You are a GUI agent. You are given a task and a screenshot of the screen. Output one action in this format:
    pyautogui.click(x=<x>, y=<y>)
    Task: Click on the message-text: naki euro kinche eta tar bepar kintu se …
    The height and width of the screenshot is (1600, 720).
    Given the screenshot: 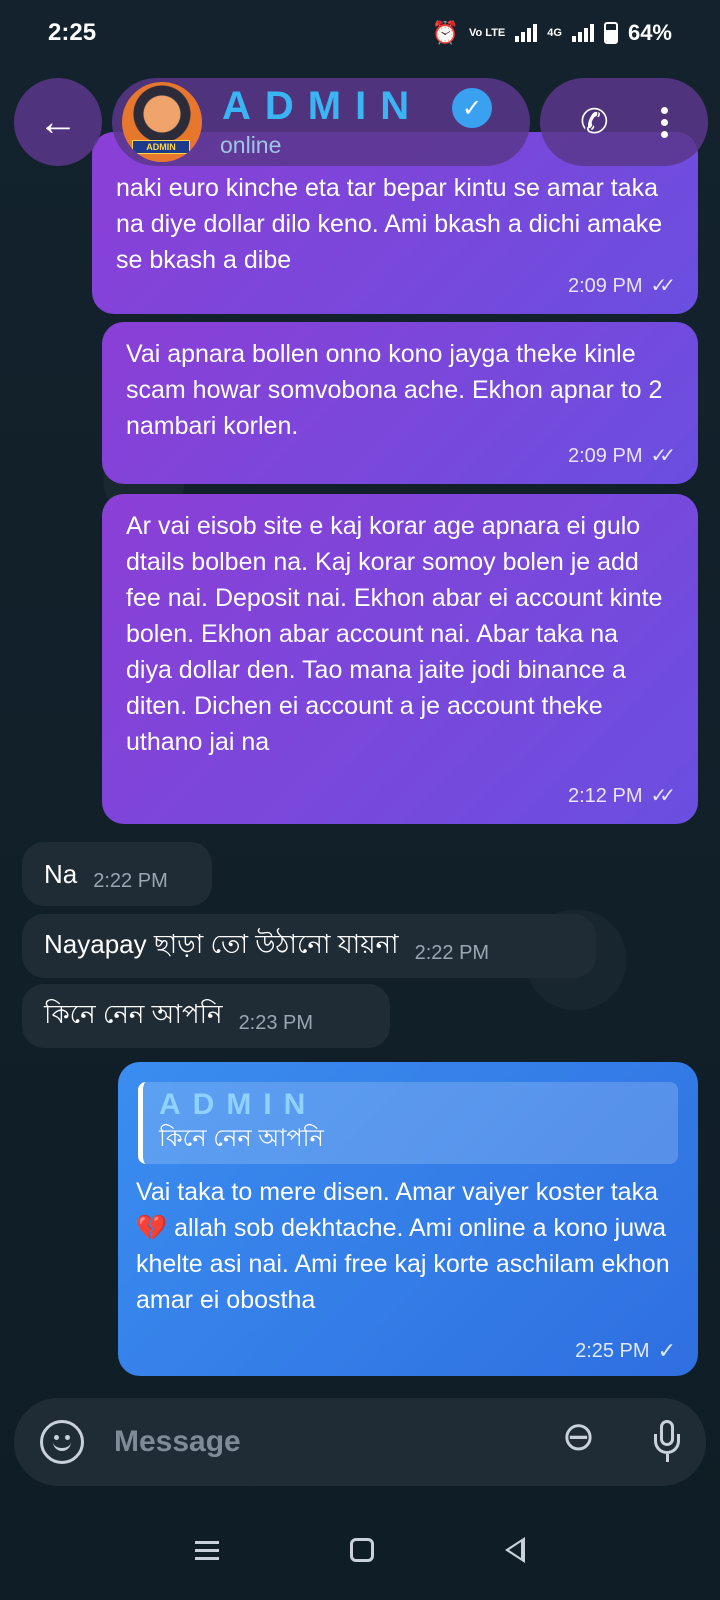 What is the action you would take?
    pyautogui.click(x=389, y=224)
    